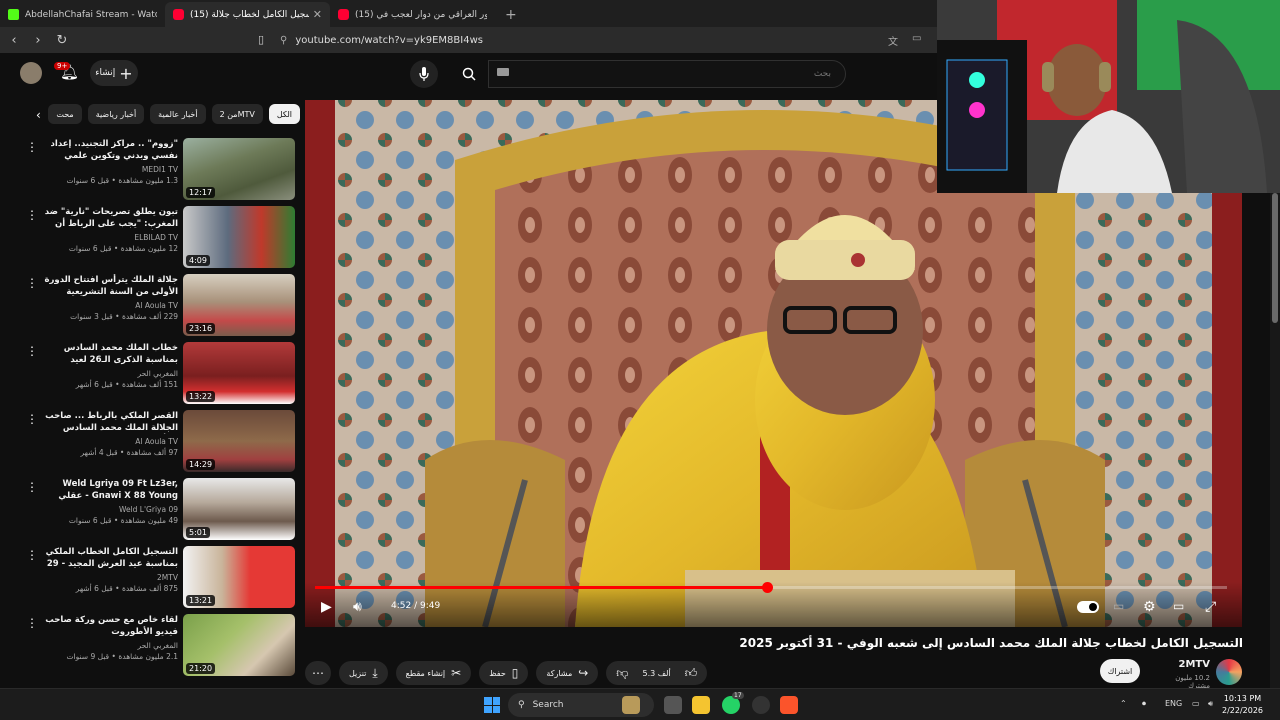  What do you see at coordinates (31, 73) in the screenshot?
I see `account-avatar` at bounding box center [31, 73].